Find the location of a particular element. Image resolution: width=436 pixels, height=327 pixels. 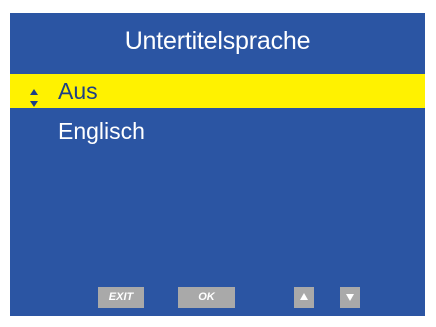

exit-button: EXIT is located at coordinates (121, 297).